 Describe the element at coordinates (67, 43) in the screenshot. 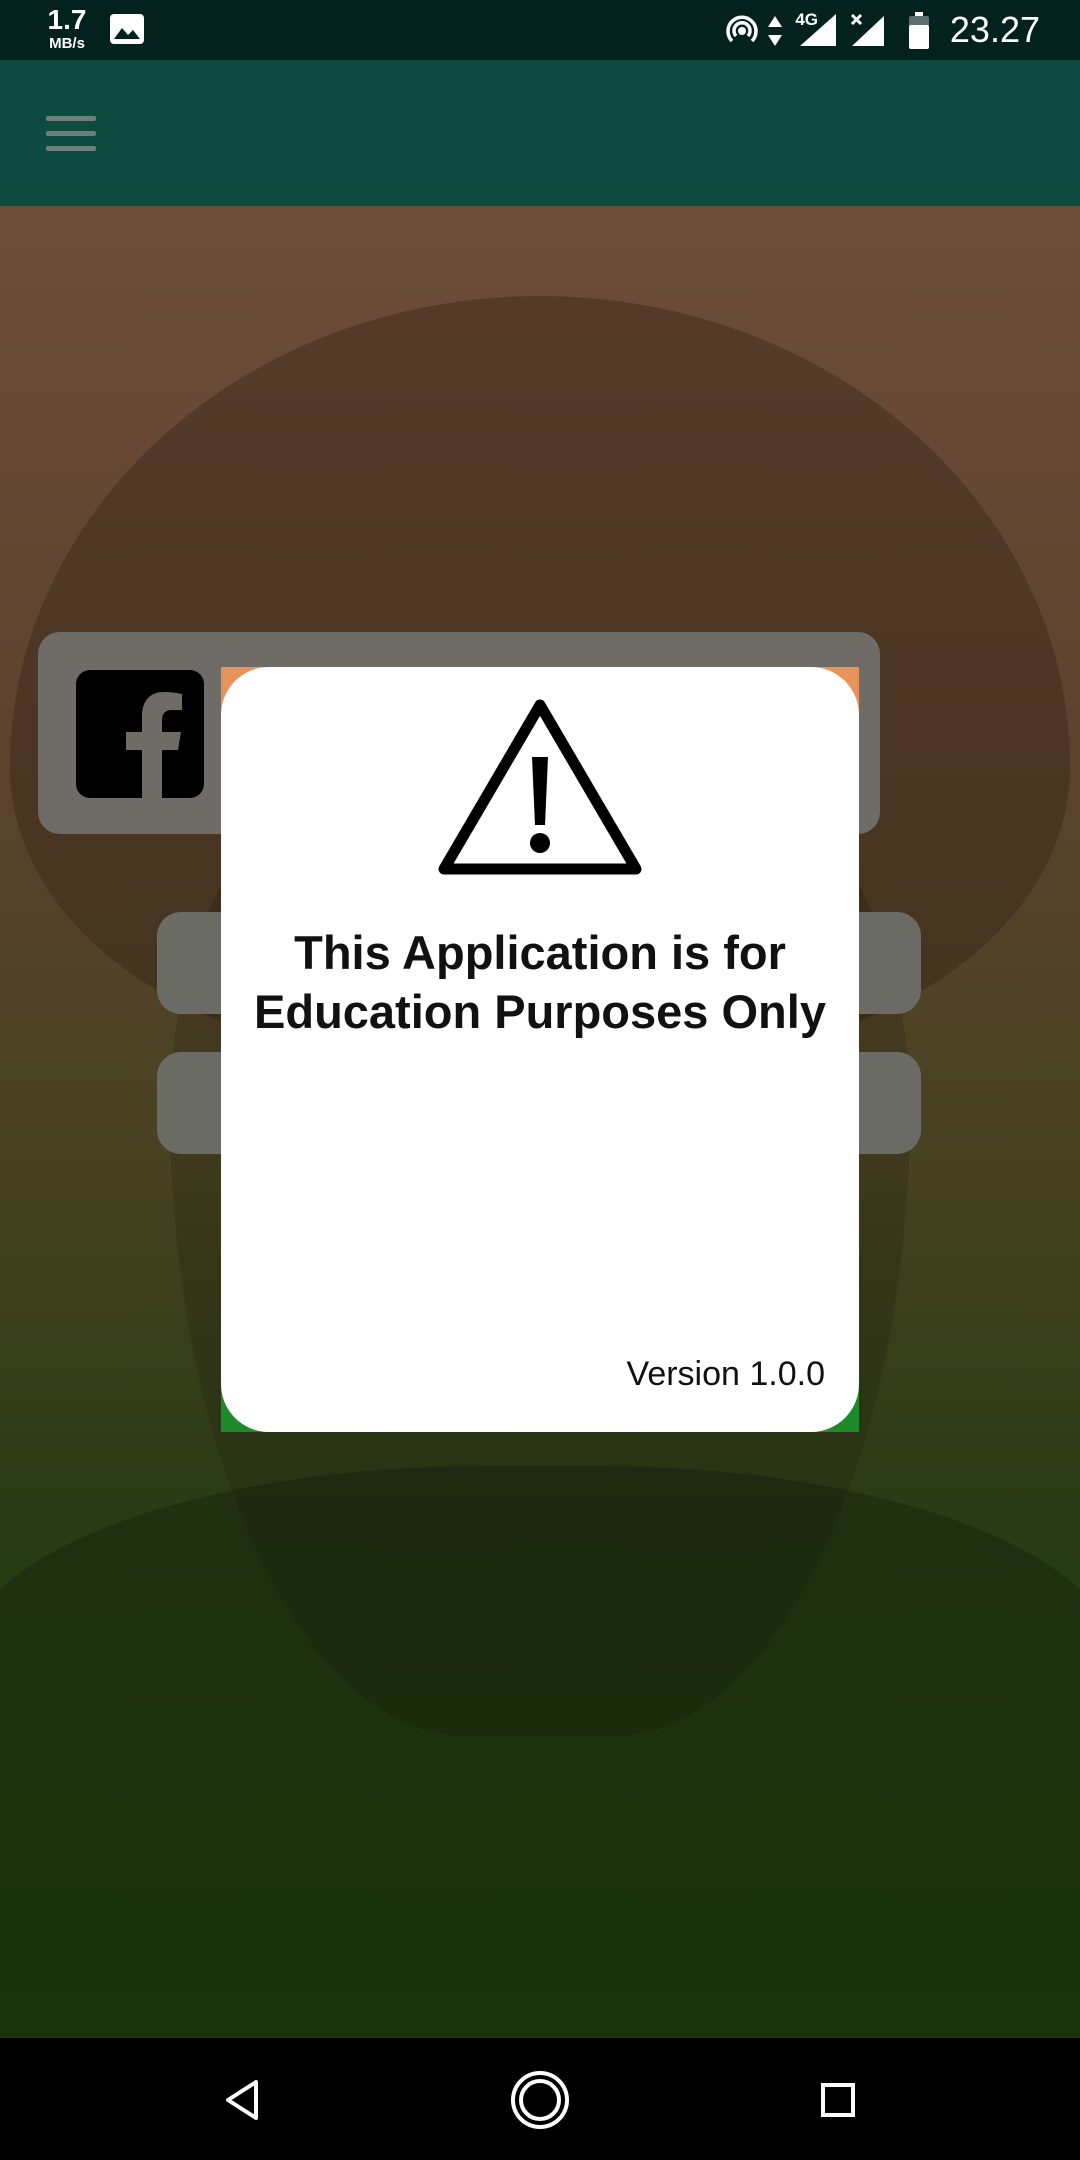

I see `network-speed-unit: MB/s` at that location.